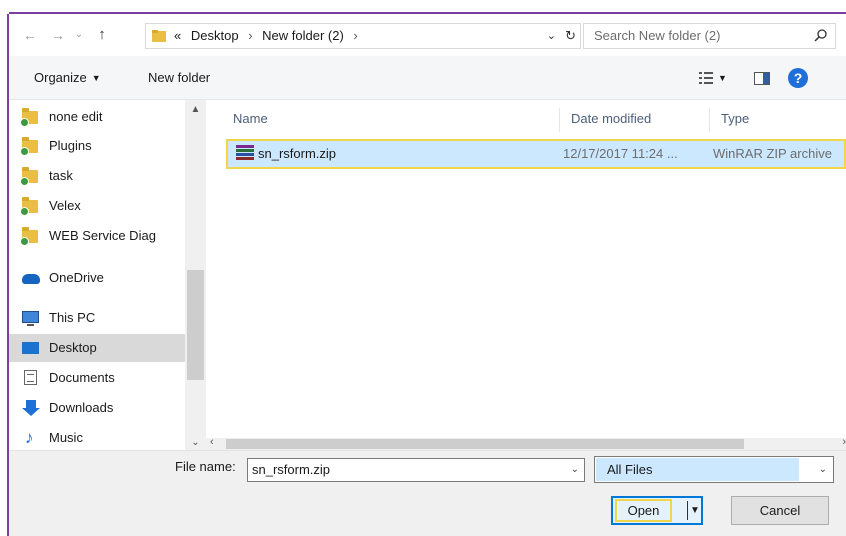  What do you see at coordinates (179, 78) in the screenshot?
I see `new-folder-button: New folder` at bounding box center [179, 78].